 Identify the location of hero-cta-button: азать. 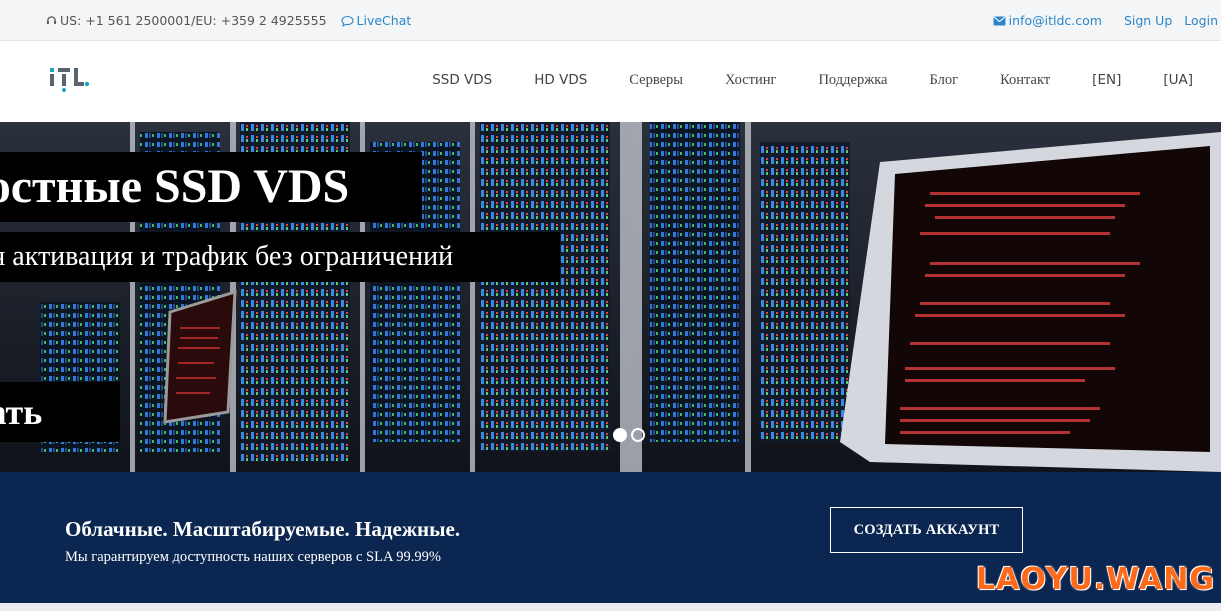
(60, 412).